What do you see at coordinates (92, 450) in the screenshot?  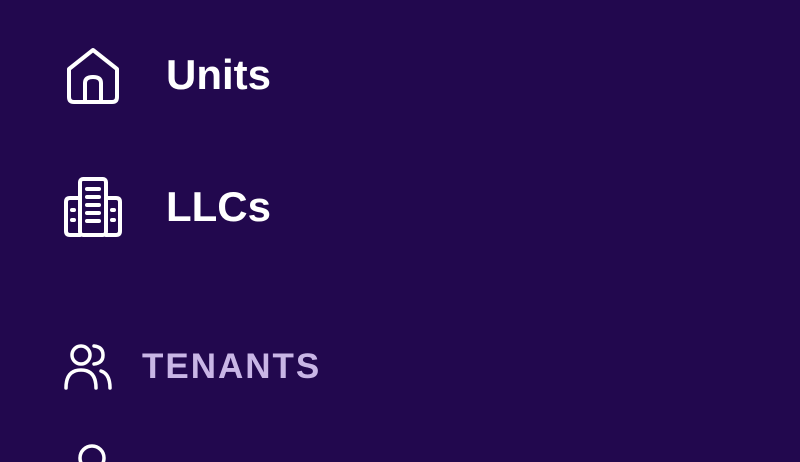 I see `partial-icon` at bounding box center [92, 450].